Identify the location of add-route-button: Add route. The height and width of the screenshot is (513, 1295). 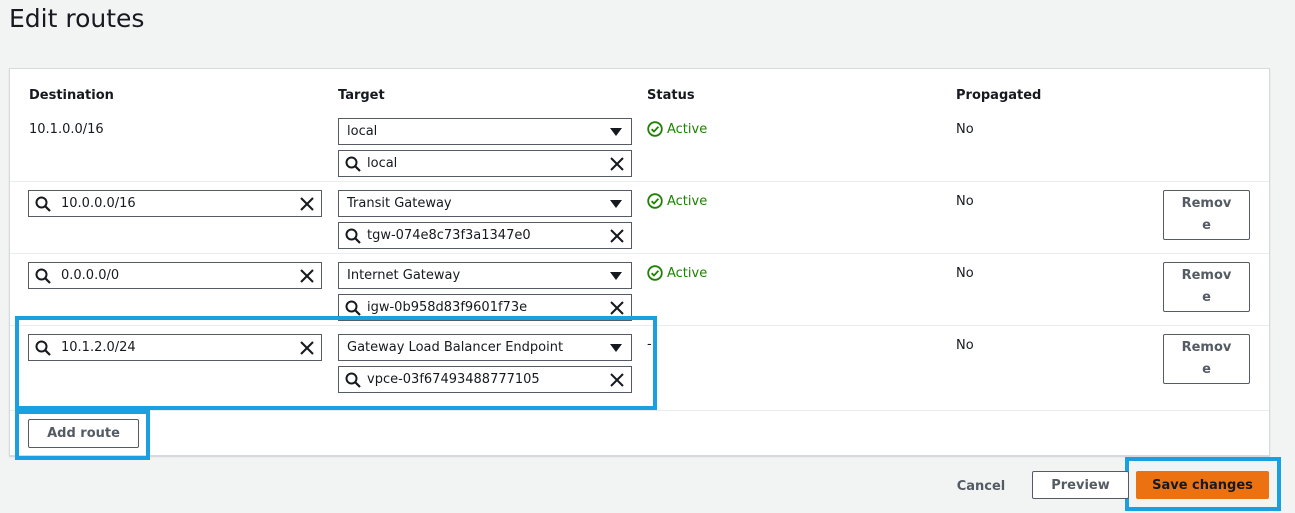
(83, 433).